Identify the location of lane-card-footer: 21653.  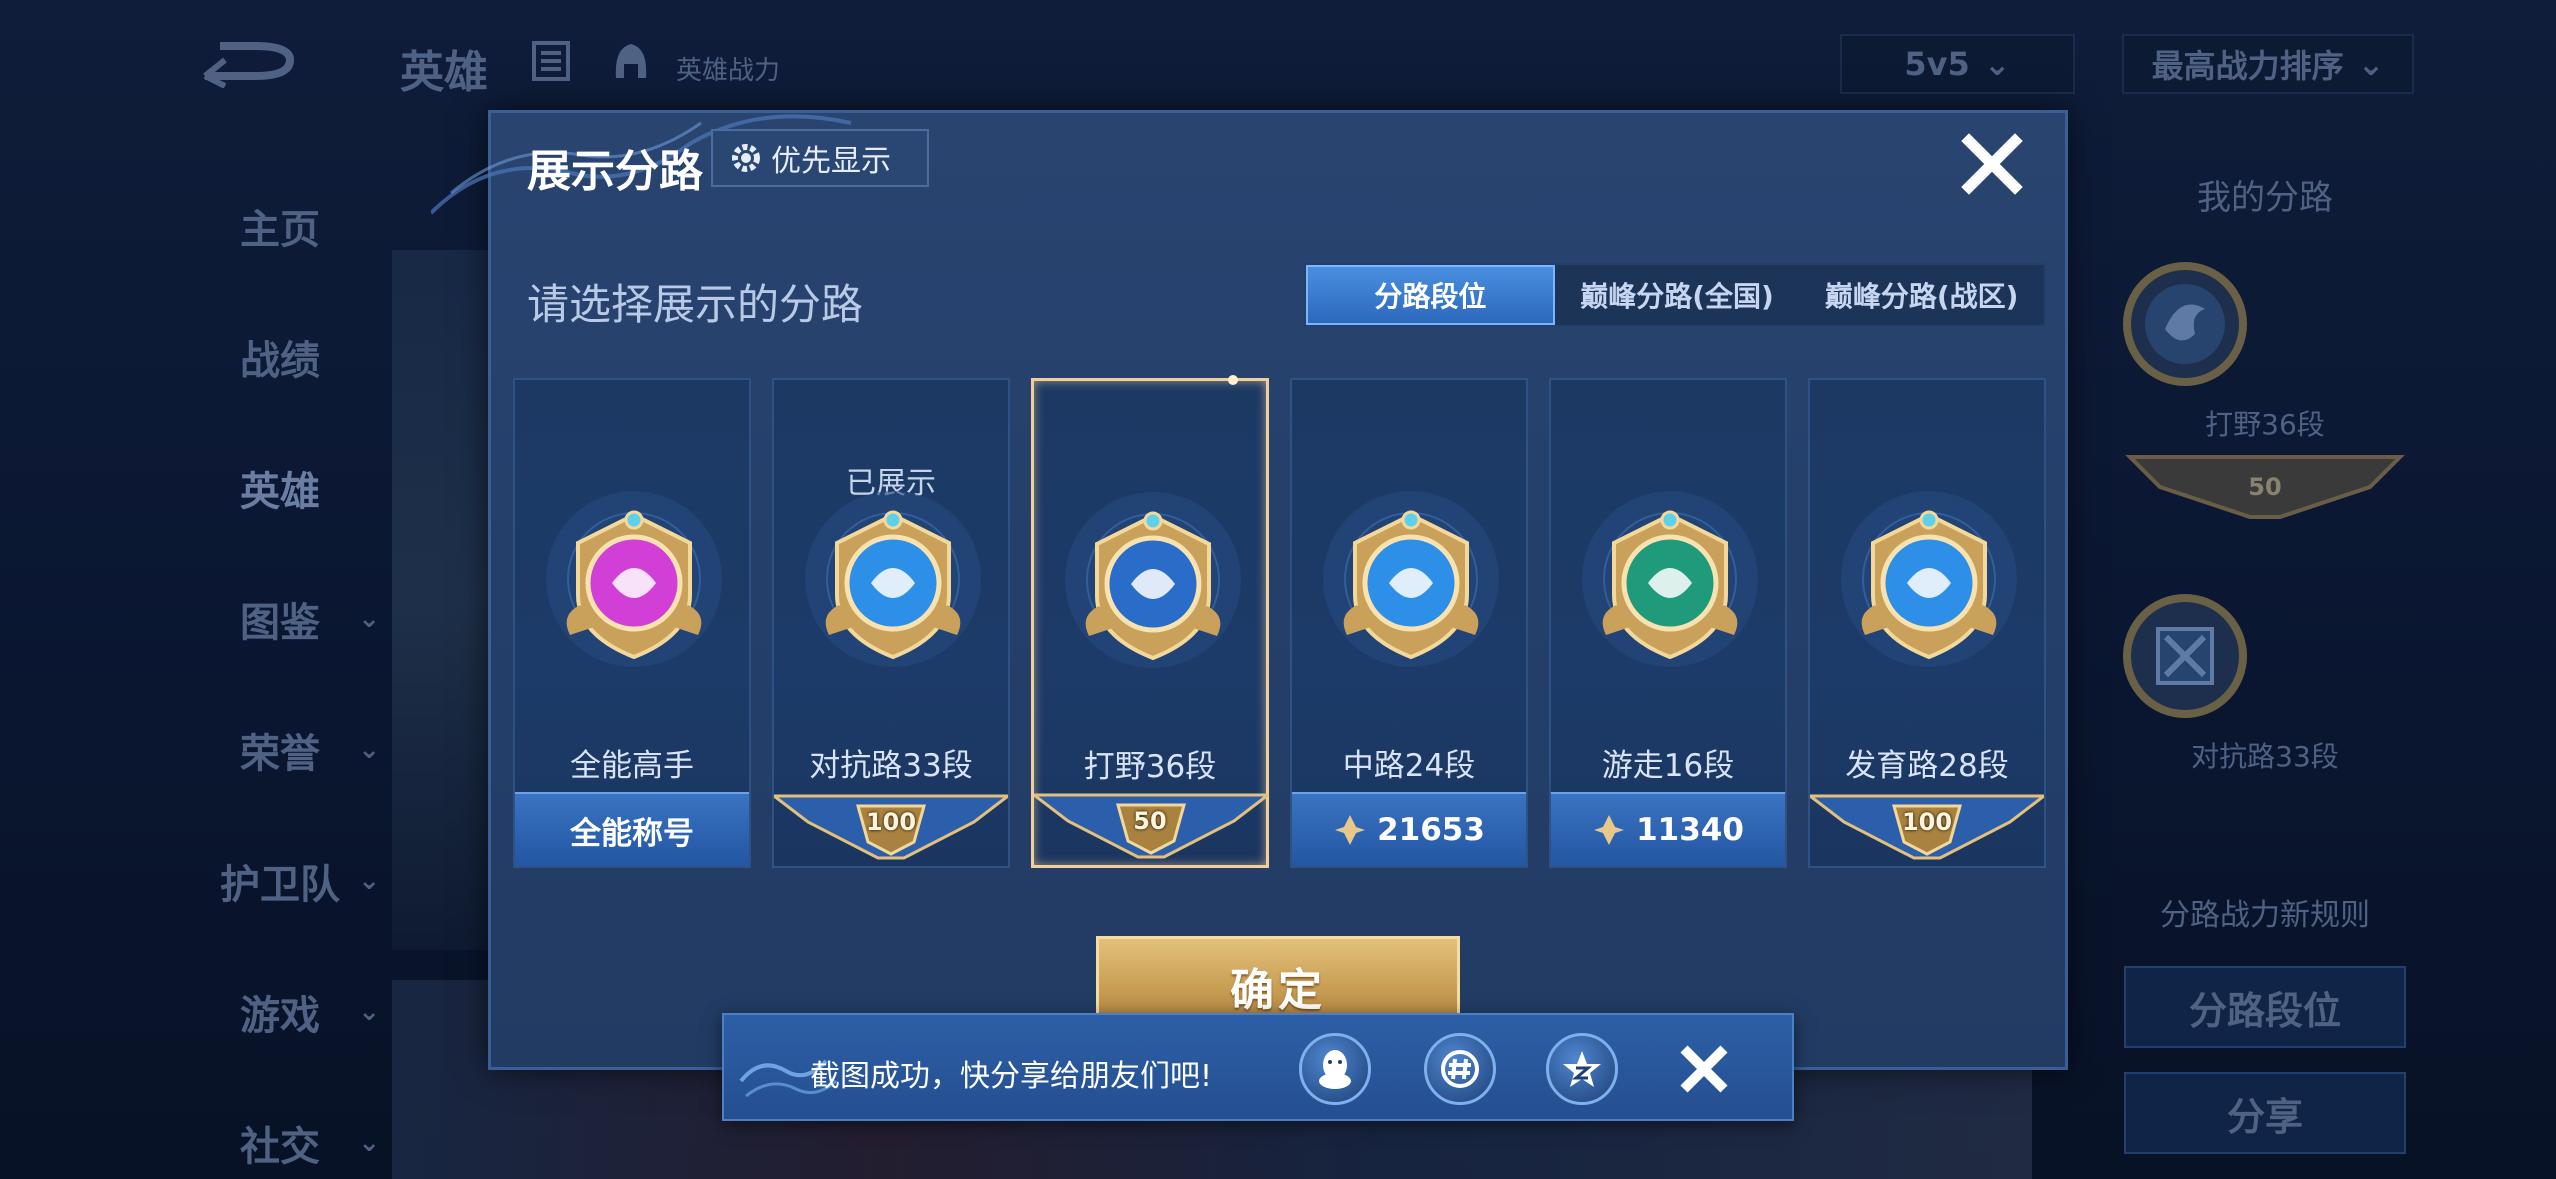
(1409, 829).